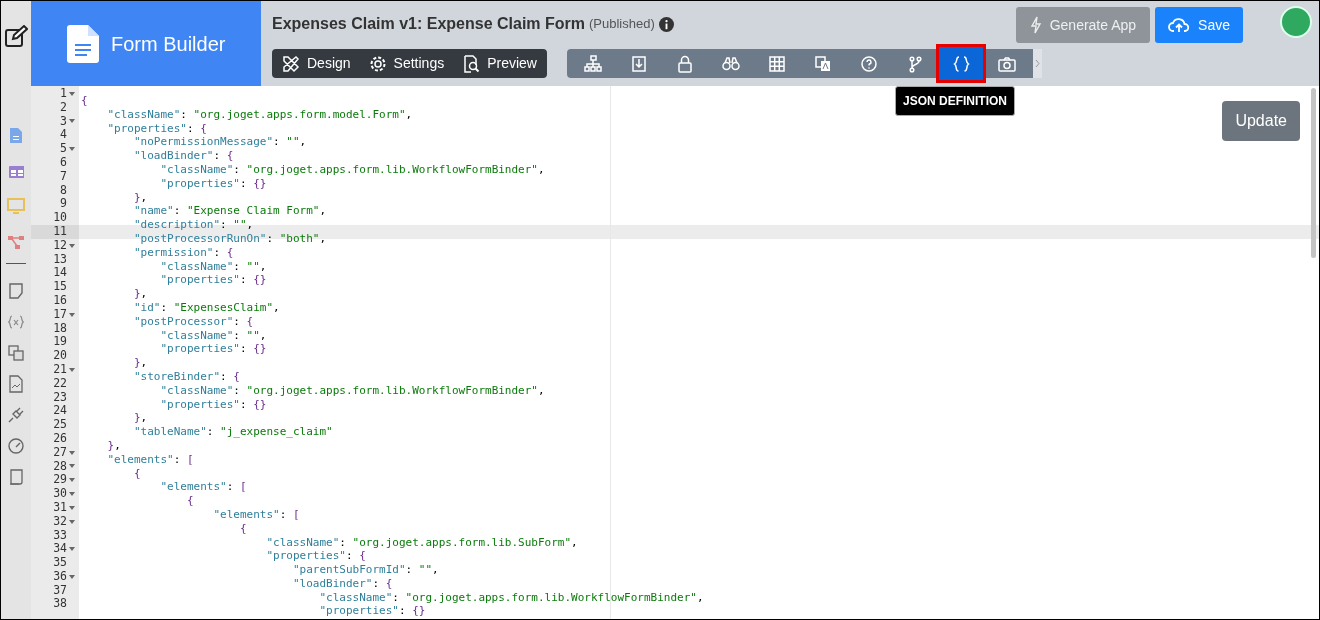 Image resolution: width=1320 pixels, height=620 pixels. I want to click on line-number: 15, so click(60, 287).